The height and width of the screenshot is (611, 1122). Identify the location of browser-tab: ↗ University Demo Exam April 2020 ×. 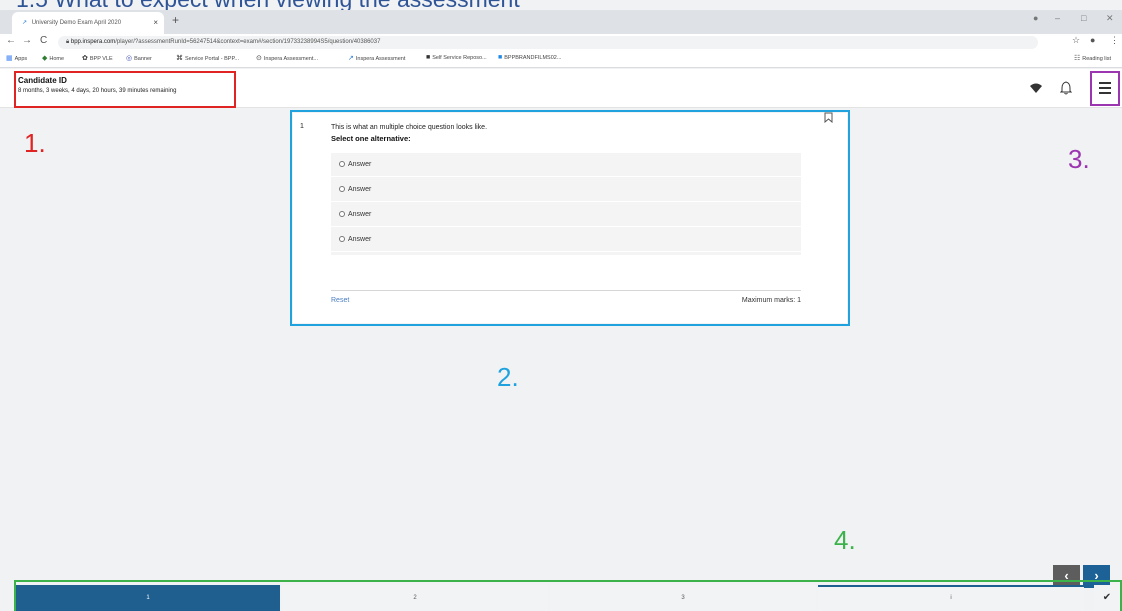
(88, 23).